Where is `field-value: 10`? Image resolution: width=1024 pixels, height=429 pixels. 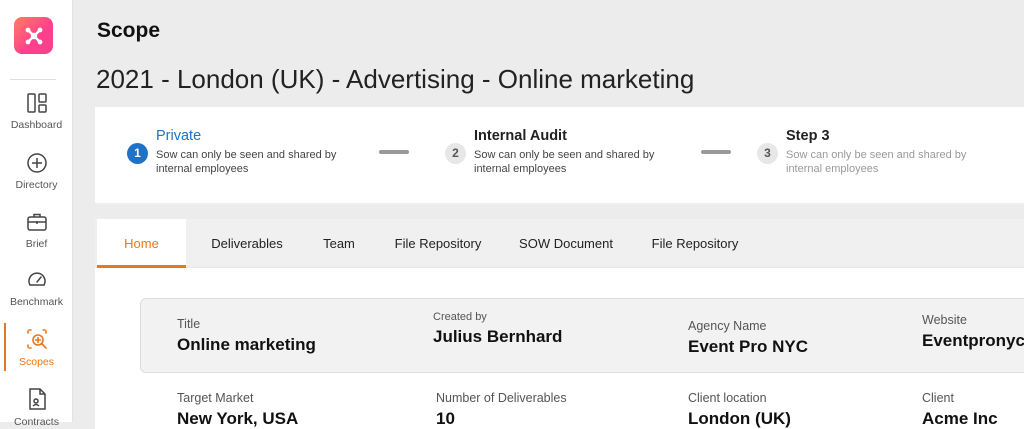 field-value: 10 is located at coordinates (445, 418).